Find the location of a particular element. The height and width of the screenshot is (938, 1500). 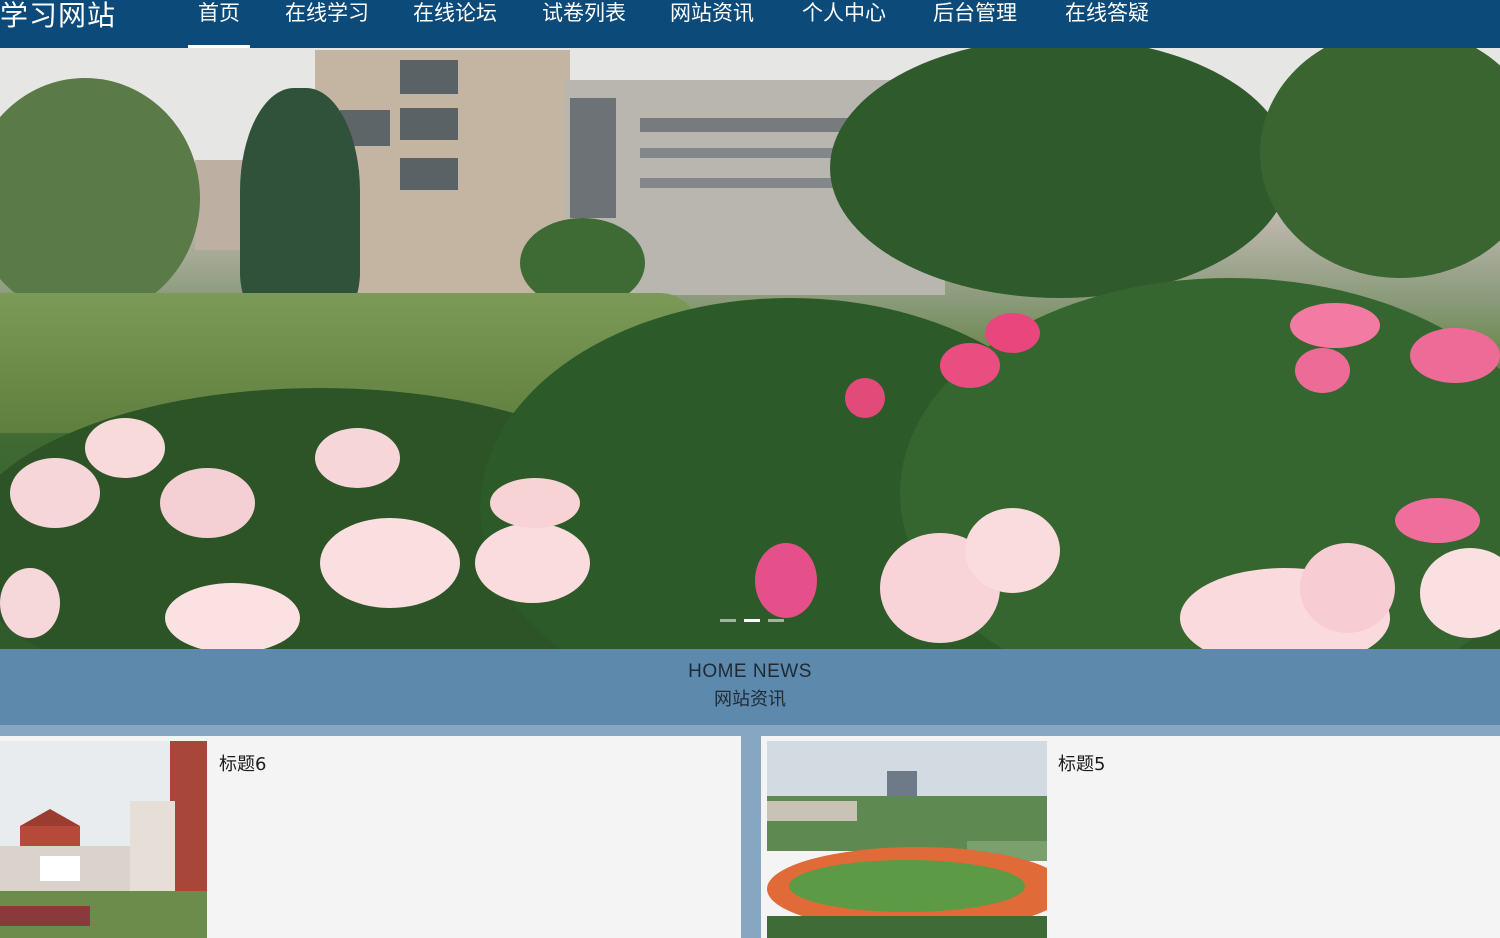

news-section-header: HOME NEWS 网站资讯 is located at coordinates (750, 687).